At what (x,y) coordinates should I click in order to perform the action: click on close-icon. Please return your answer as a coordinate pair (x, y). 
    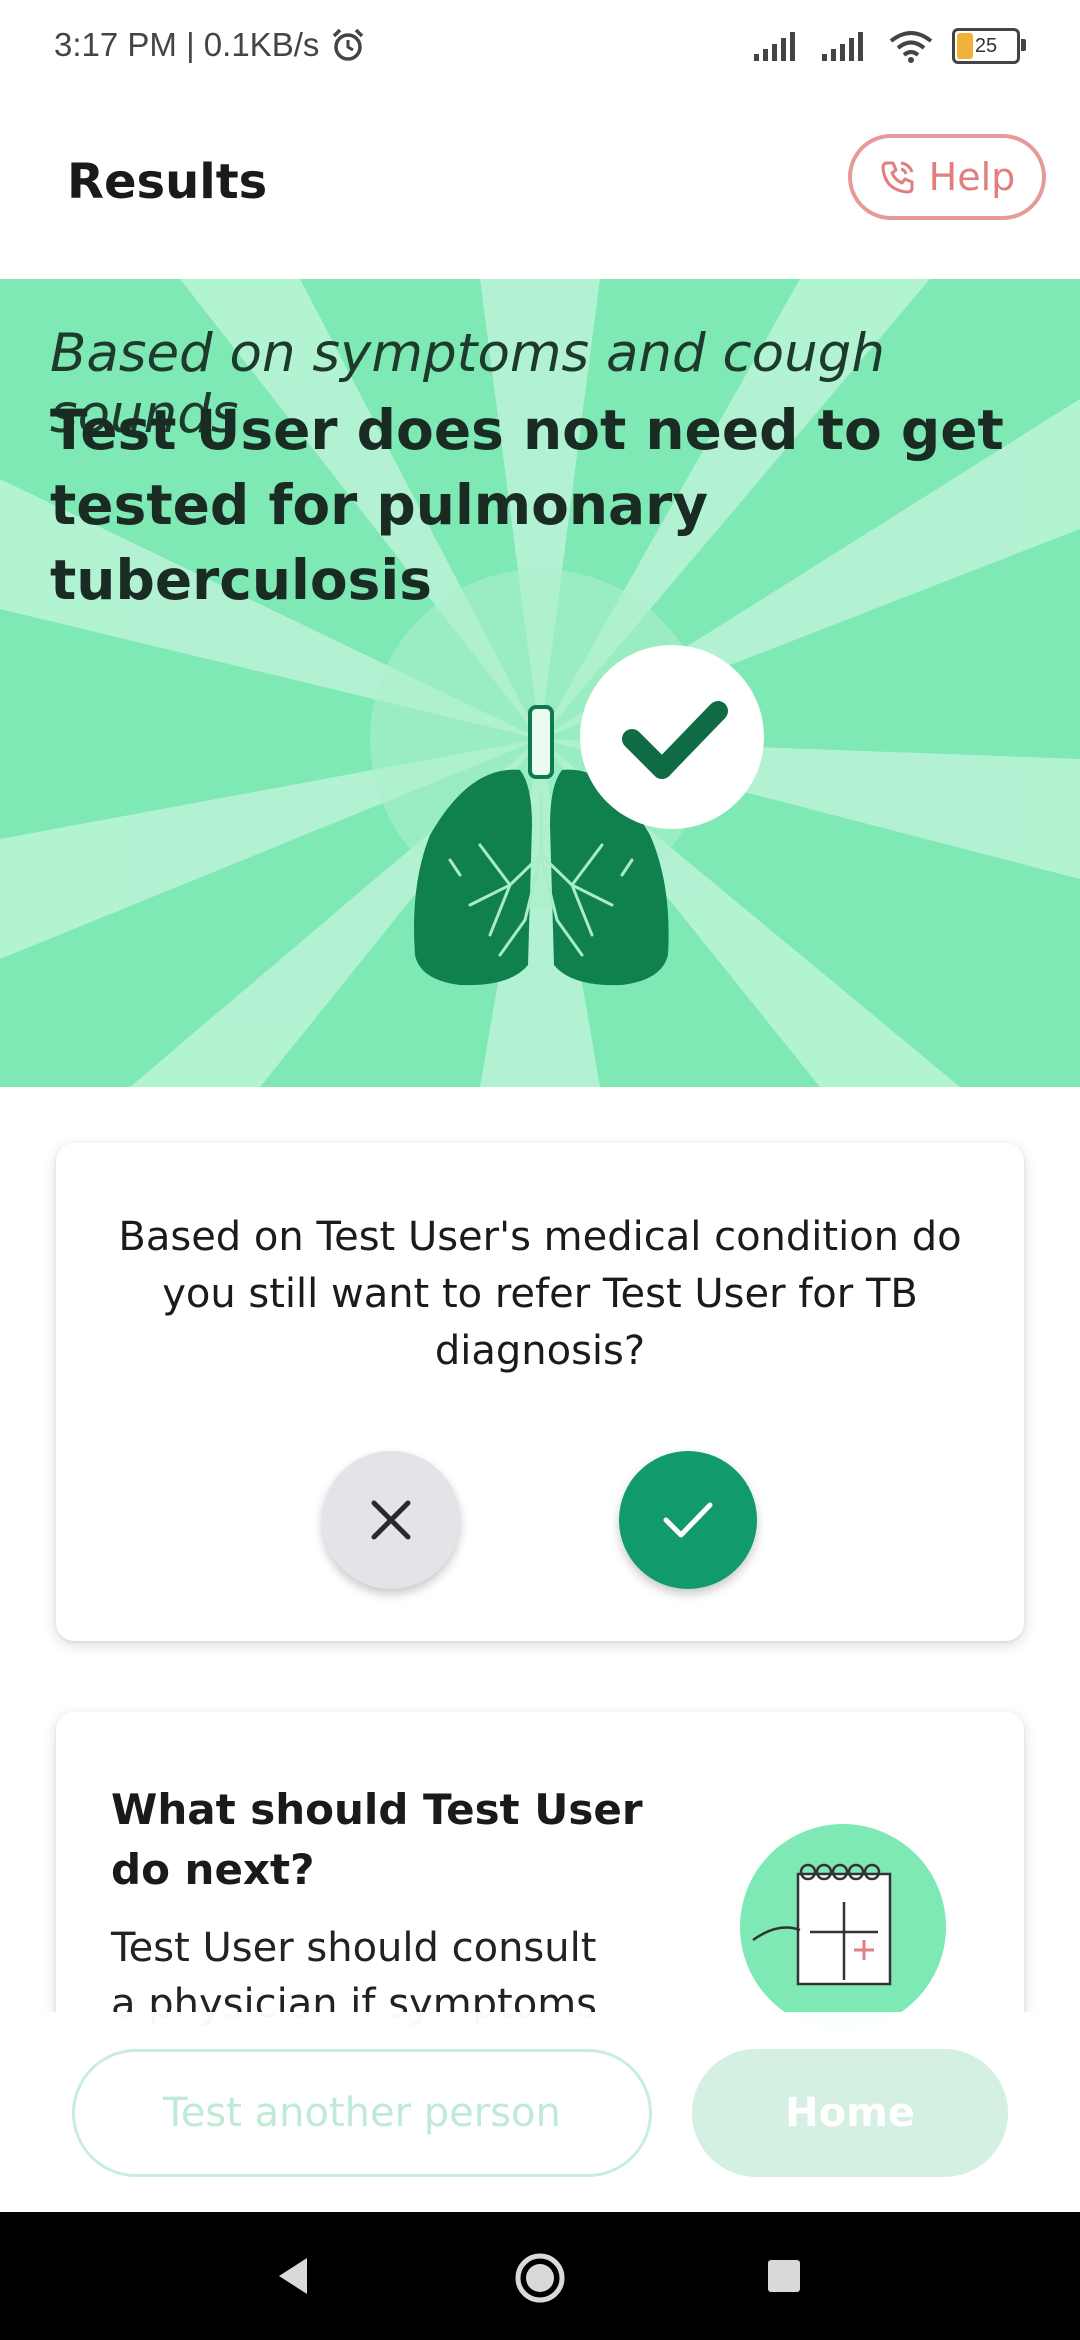
    Looking at the image, I should click on (391, 1520).